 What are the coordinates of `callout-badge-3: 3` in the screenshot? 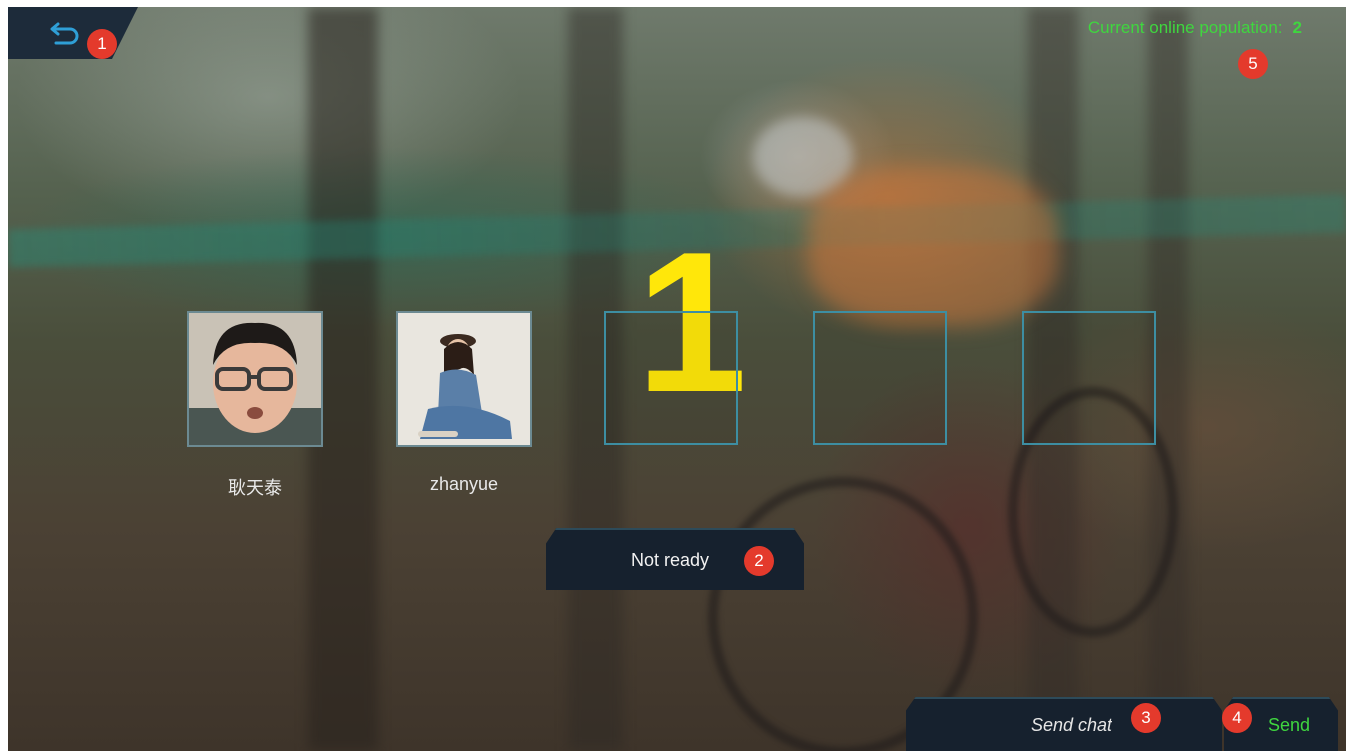 It's located at (1146, 718).